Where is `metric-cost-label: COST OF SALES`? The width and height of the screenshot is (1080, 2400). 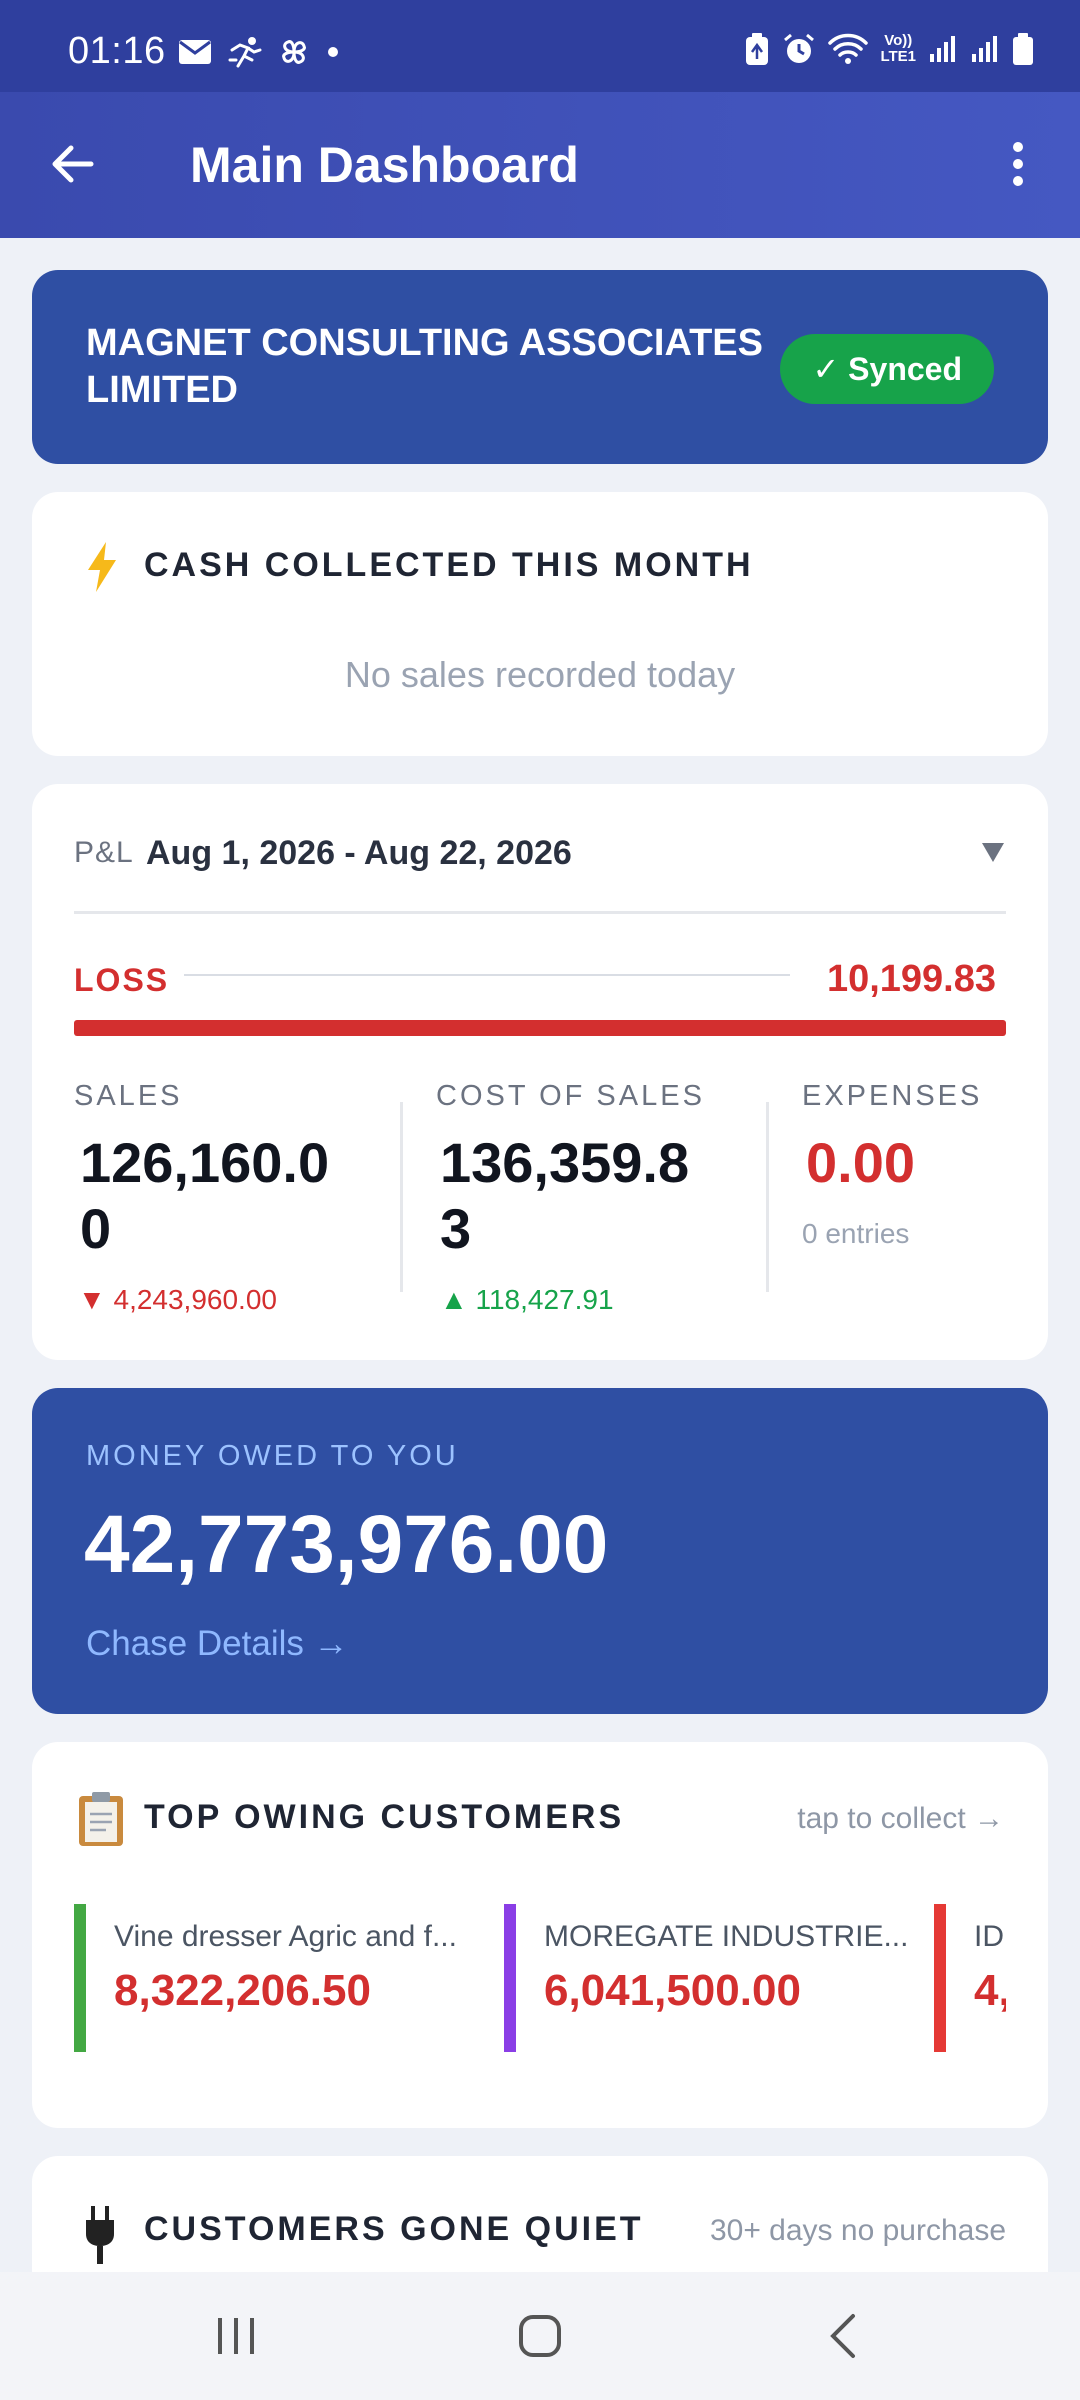
metric-cost-label: COST OF SALES is located at coordinates (570, 1096).